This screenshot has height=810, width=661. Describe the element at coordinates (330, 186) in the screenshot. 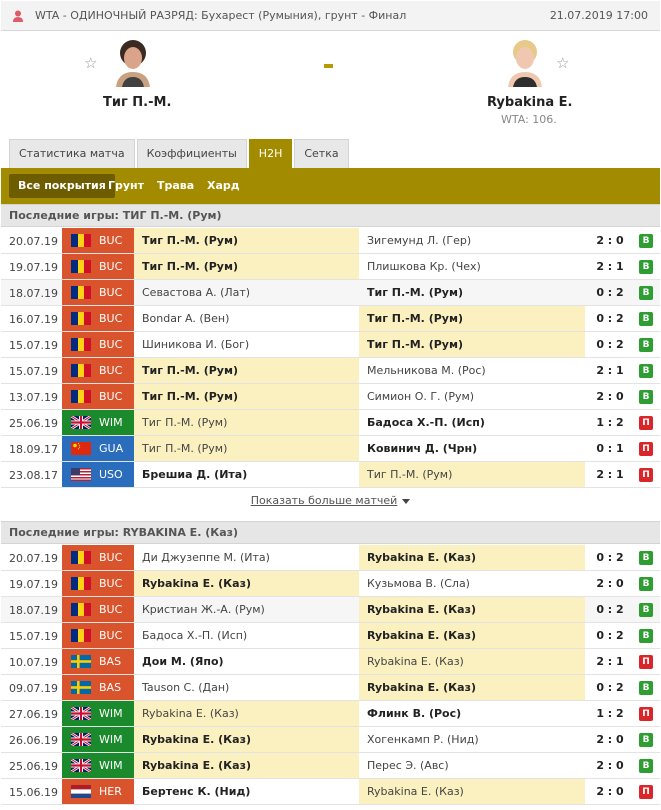

I see `surface-filter: Все покрытия Грунт Трава Хард` at that location.